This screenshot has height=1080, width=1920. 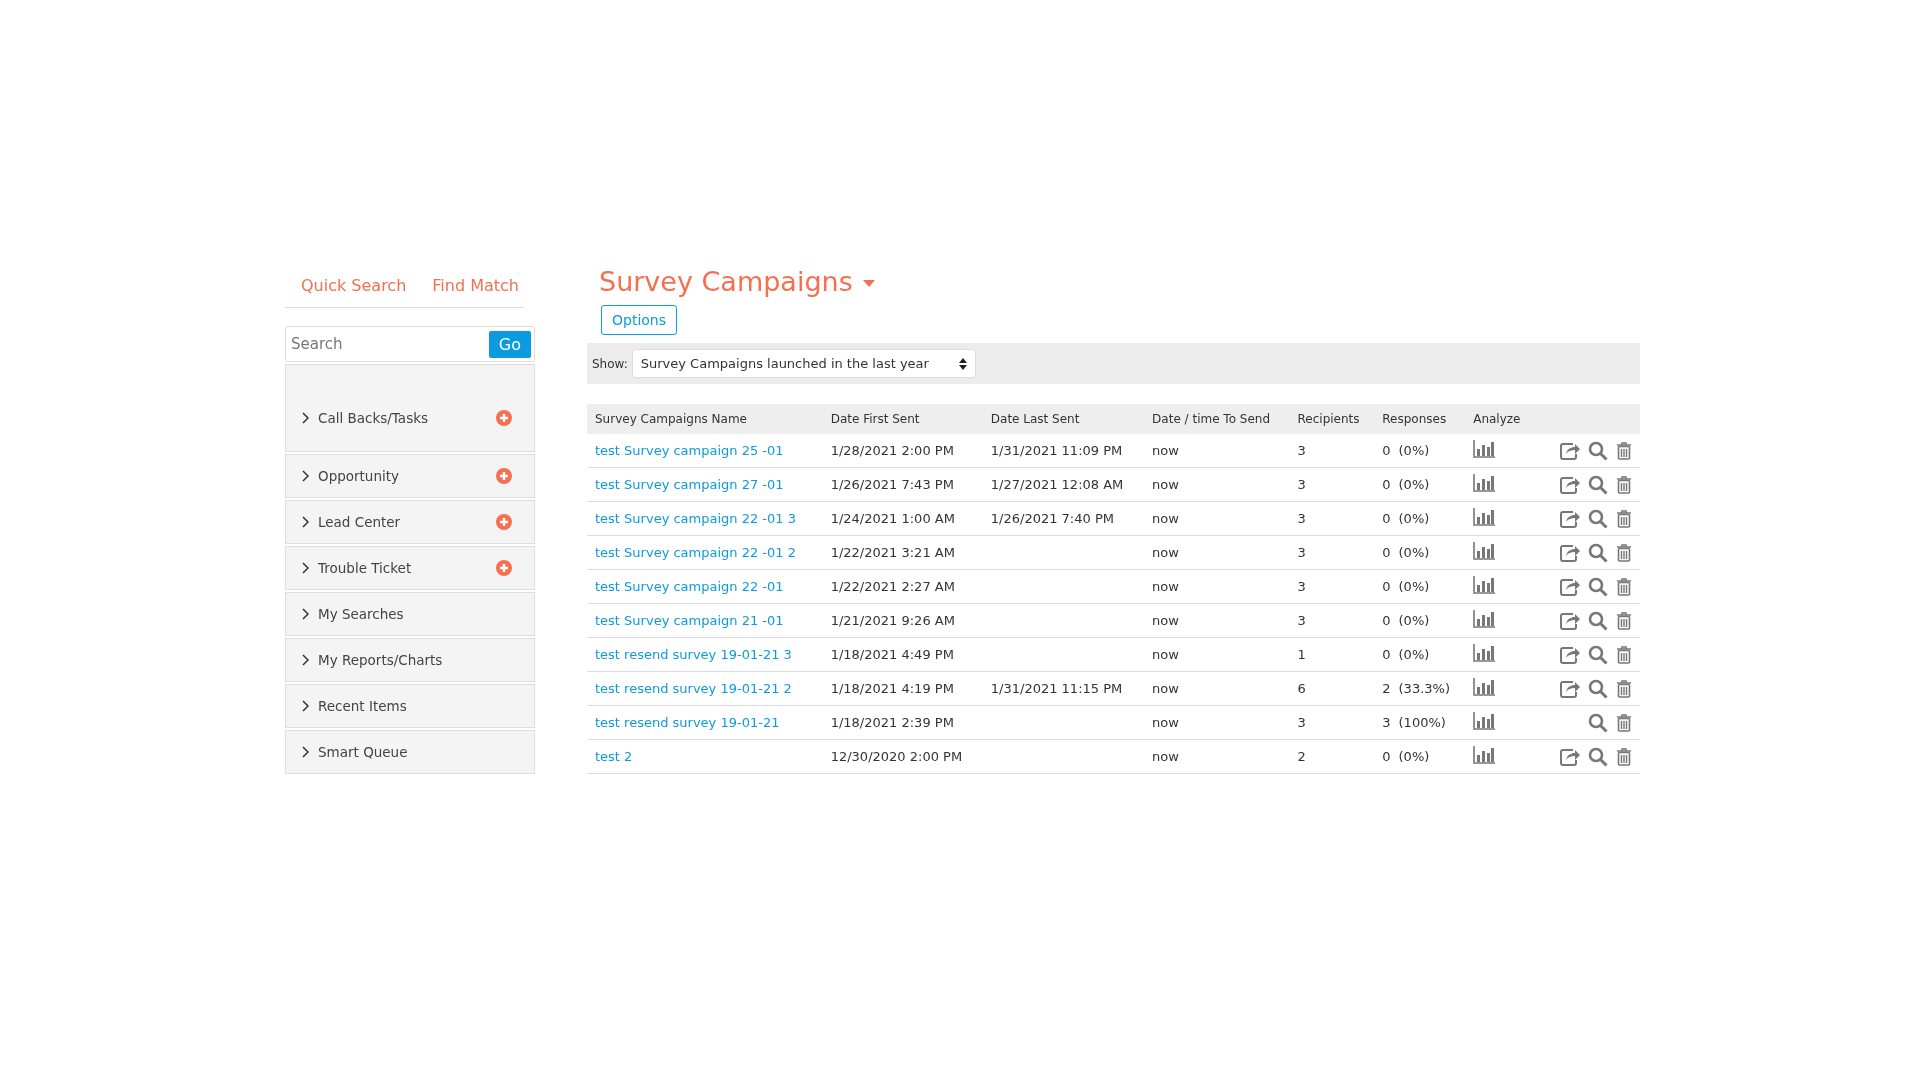 I want to click on column-header: Date First Sent, so click(x=902, y=419).